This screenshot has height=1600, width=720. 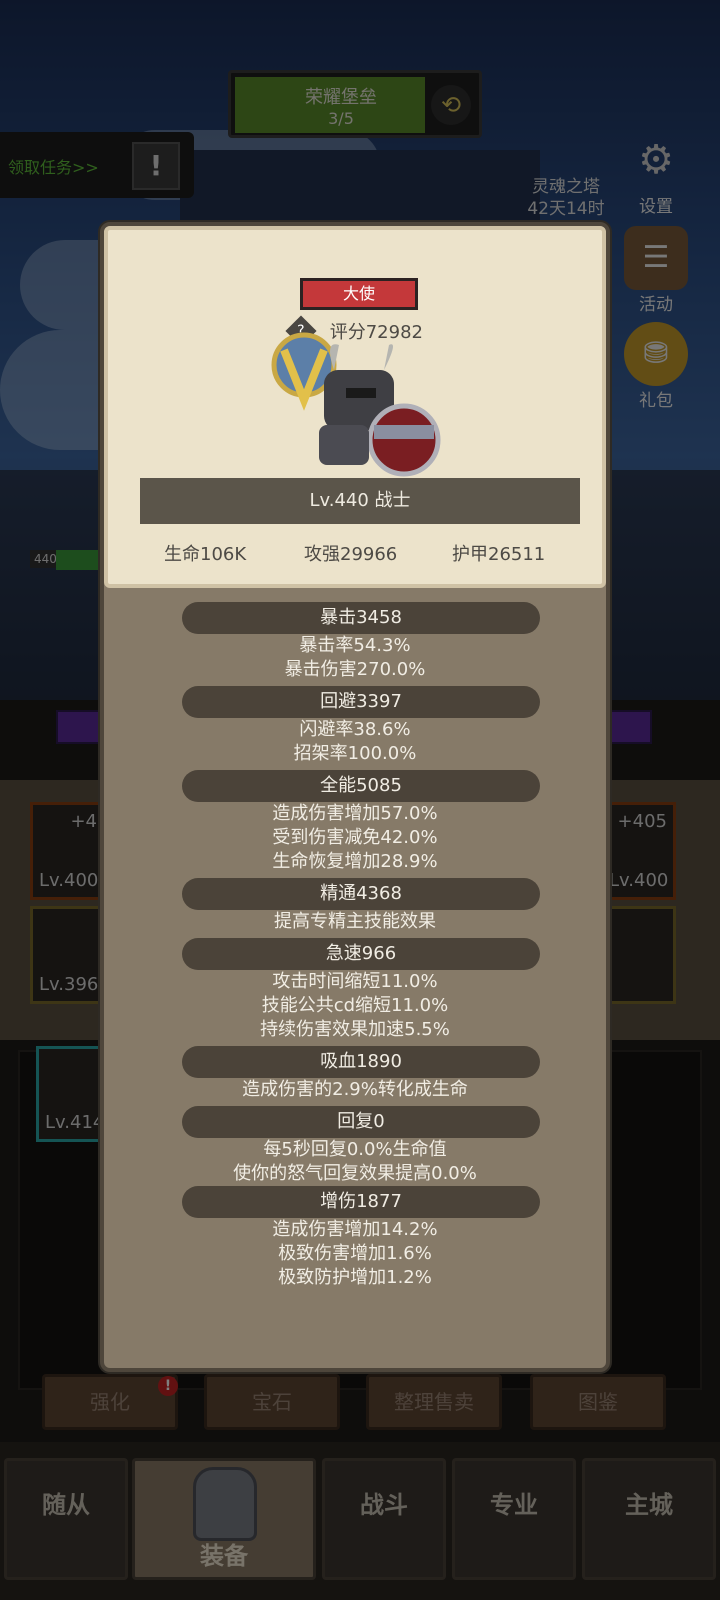 I want to click on stat-line: 生命恢复增加28.9%, so click(x=355, y=861).